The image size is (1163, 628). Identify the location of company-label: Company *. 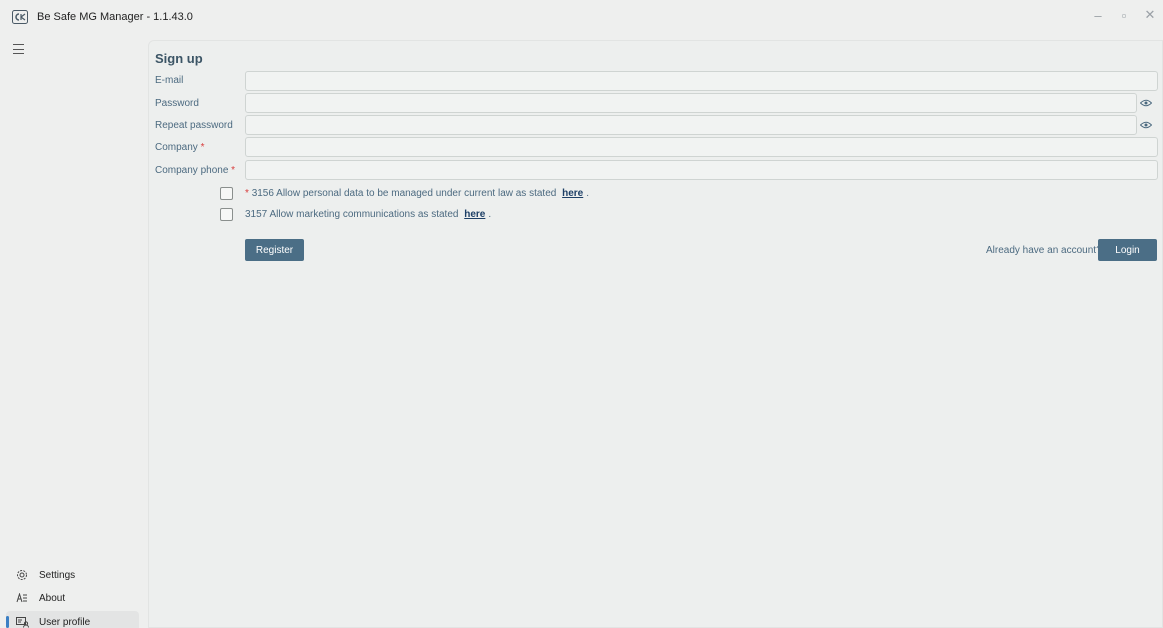
(180, 147).